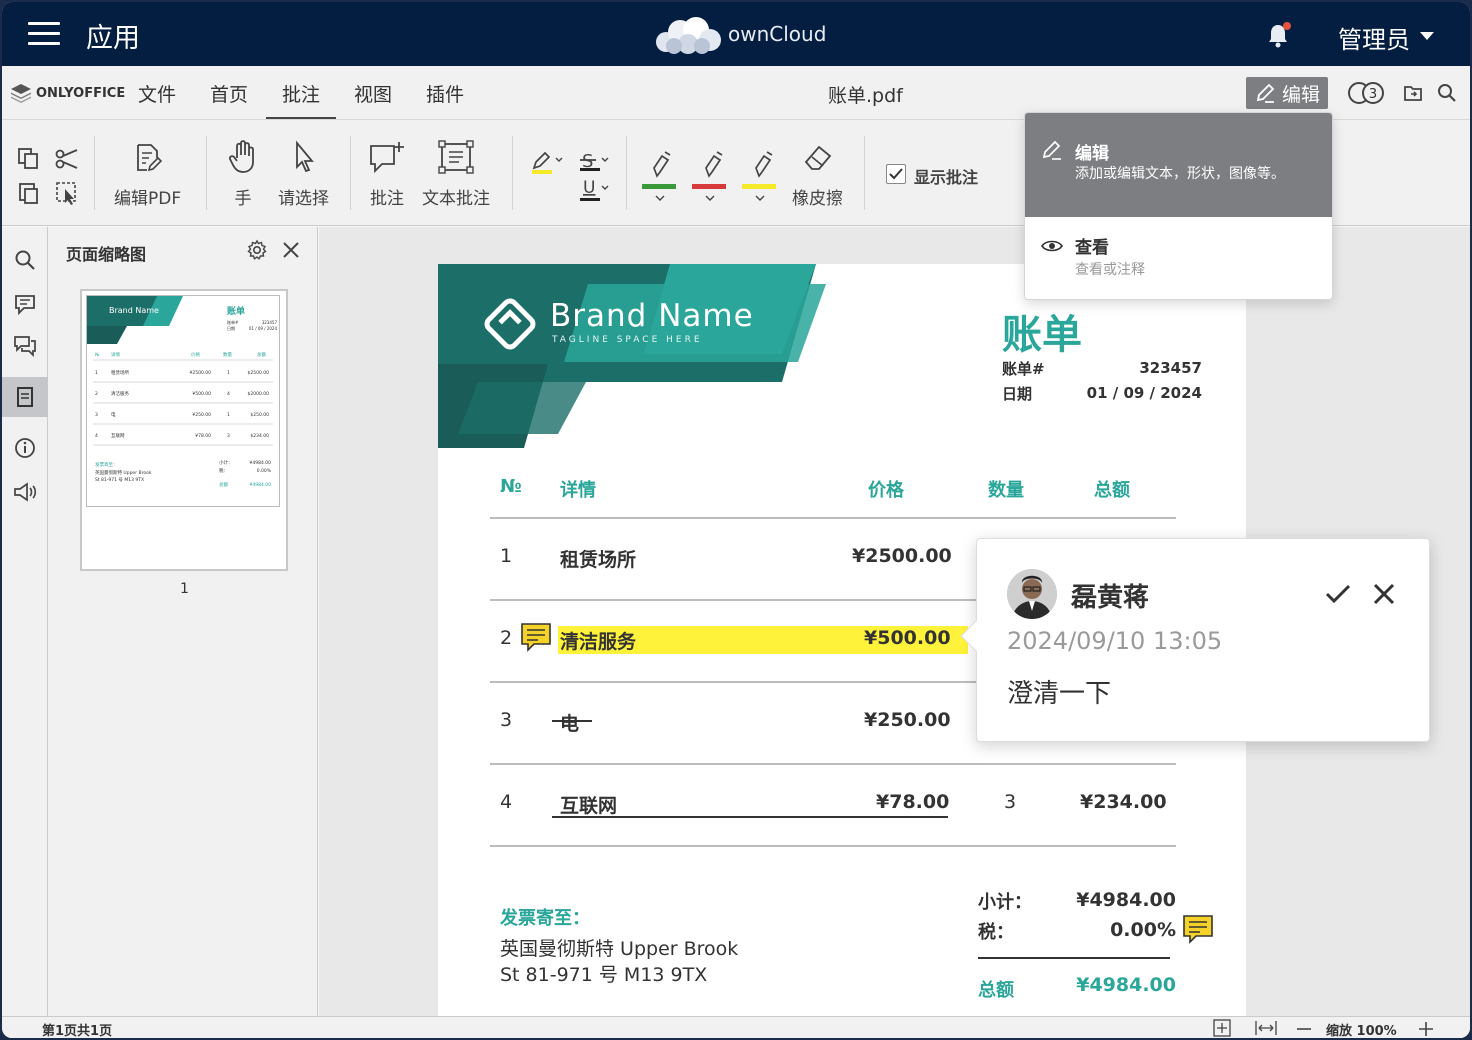  Describe the element at coordinates (652, 316) in the screenshot. I see `brand-name: Brand Name` at that location.